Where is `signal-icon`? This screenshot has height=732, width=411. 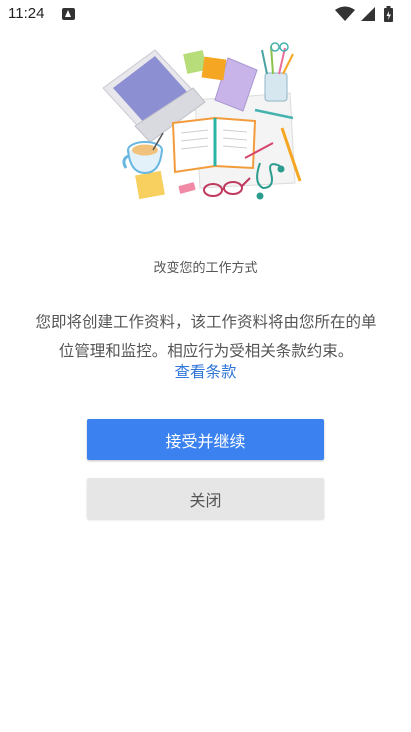 signal-icon is located at coordinates (368, 14).